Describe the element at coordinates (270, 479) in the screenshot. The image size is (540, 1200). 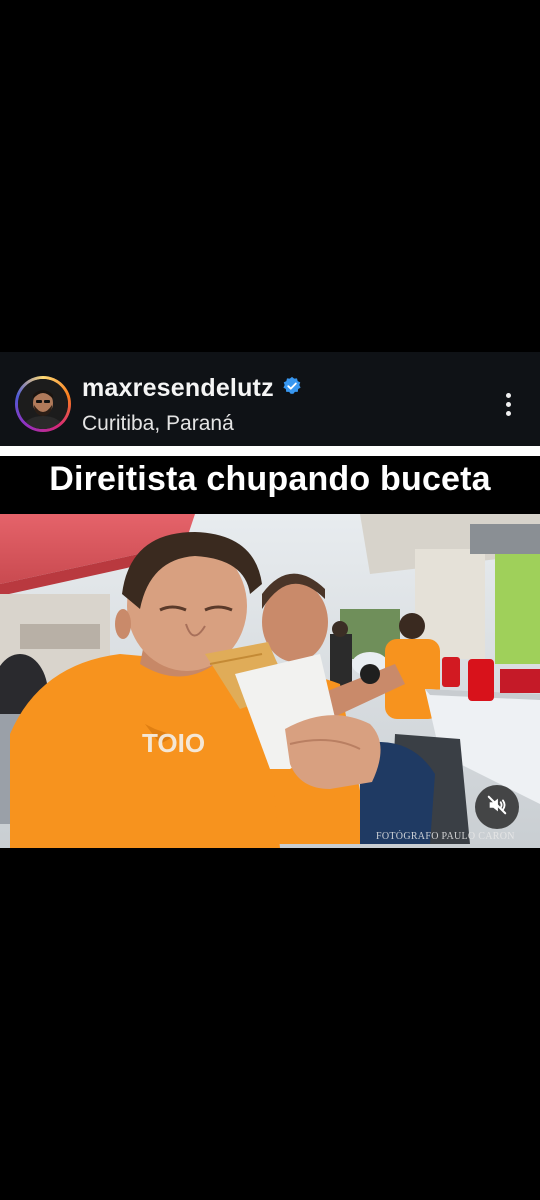
I see `meme-caption: Direitista chupando buceta` at that location.